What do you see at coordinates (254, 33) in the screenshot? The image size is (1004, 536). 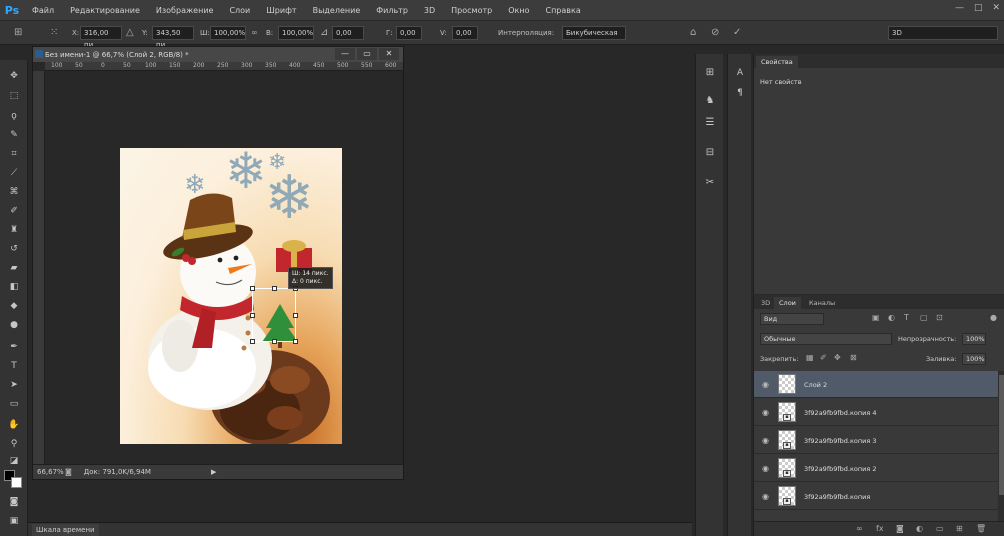 I see `link-icon: ∞` at bounding box center [254, 33].